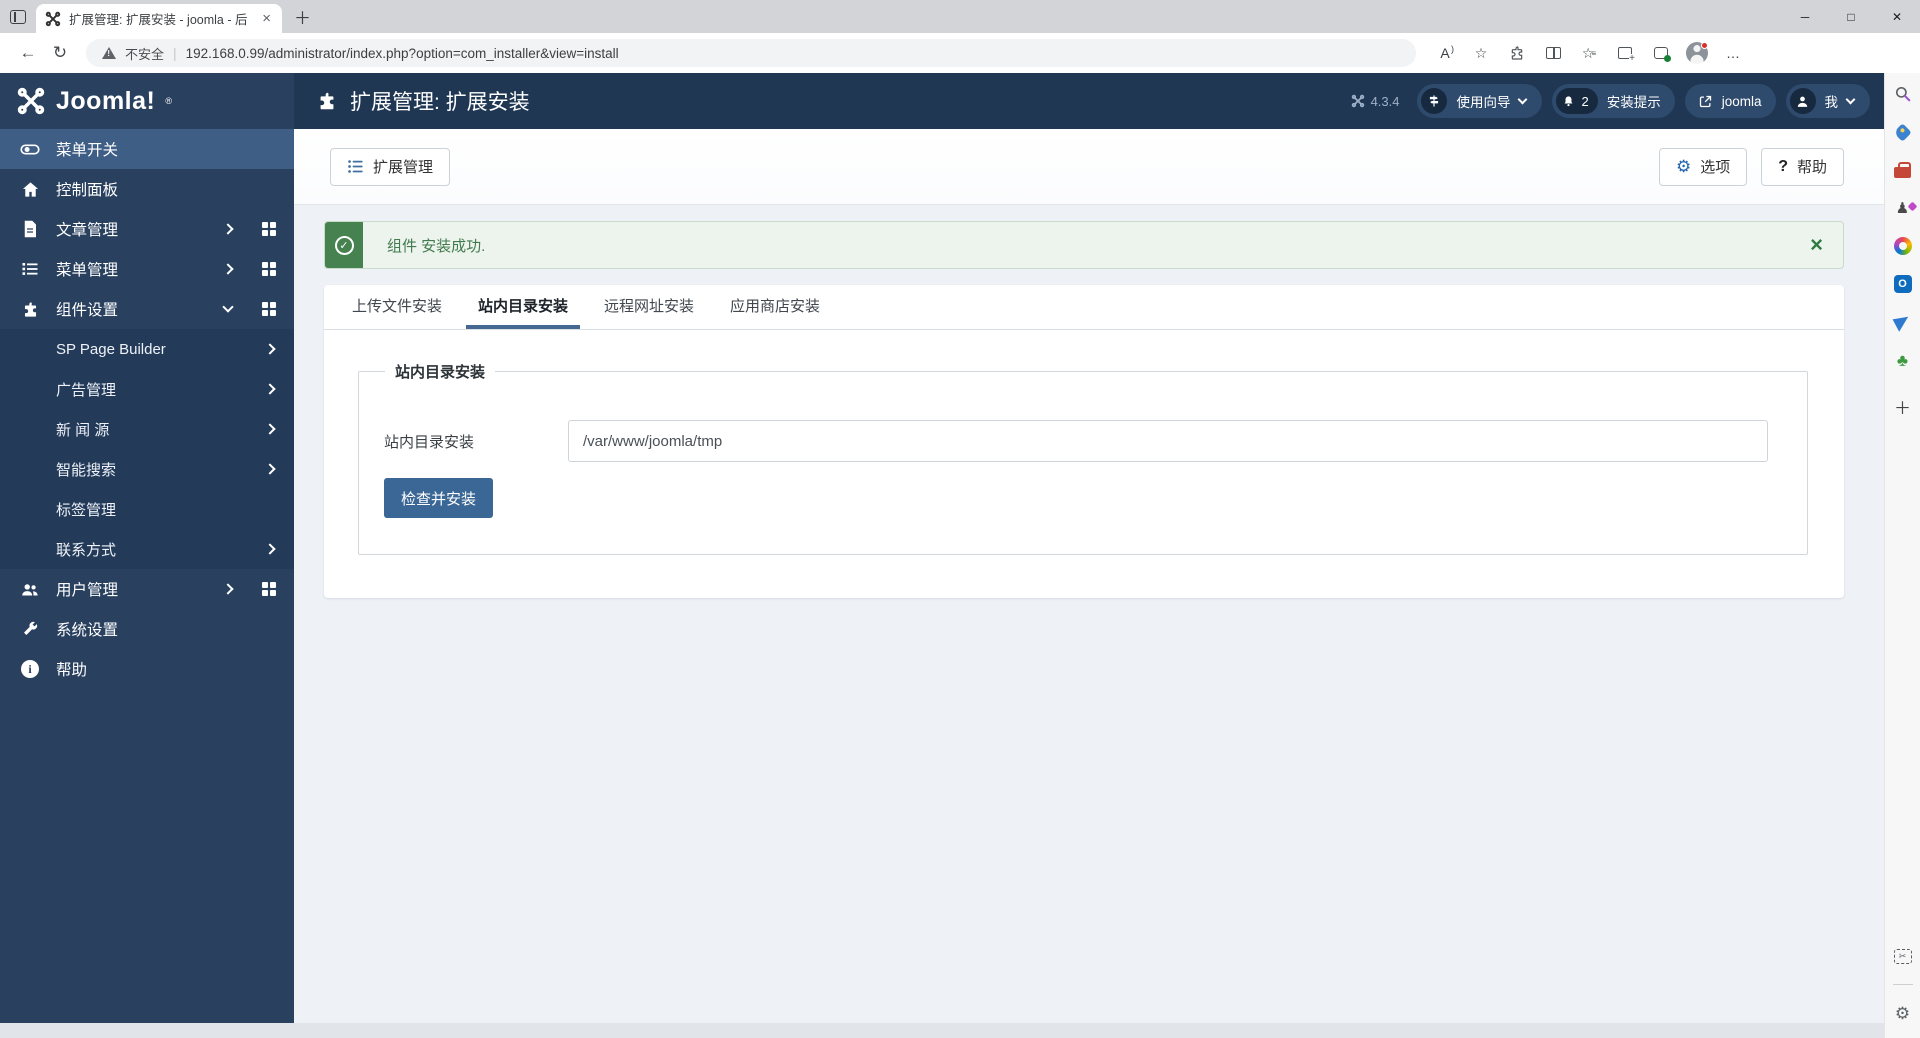 Image resolution: width=1920 pixels, height=1038 pixels. Describe the element at coordinates (1902, 170) in the screenshot. I see `tools-icon` at that location.